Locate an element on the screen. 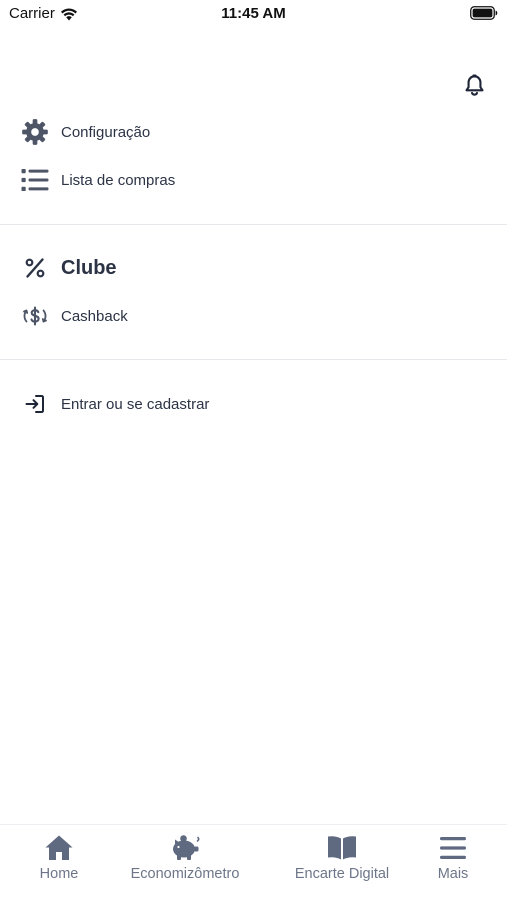 The height and width of the screenshot is (900, 507). percent-icon is located at coordinates (35, 268).